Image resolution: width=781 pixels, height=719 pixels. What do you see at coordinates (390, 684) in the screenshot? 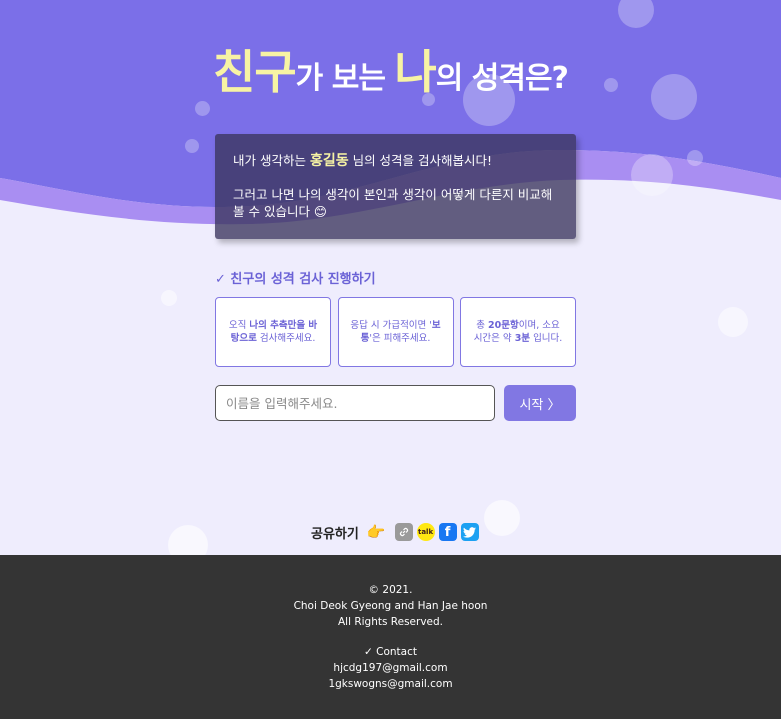
I see `footer-email: 1gkswogns@gmail.com` at bounding box center [390, 684].